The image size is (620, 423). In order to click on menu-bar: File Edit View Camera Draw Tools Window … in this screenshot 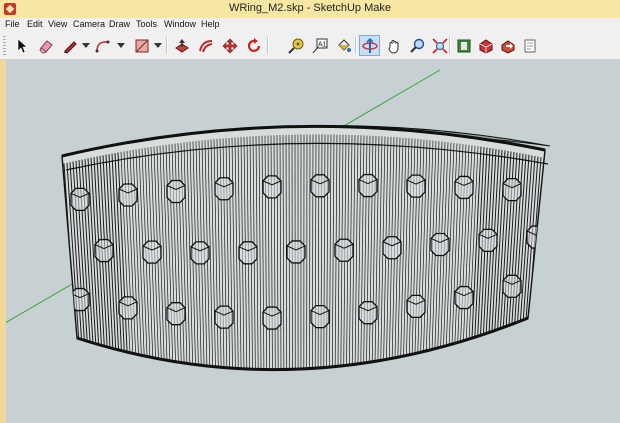, I will do `click(310, 25)`.